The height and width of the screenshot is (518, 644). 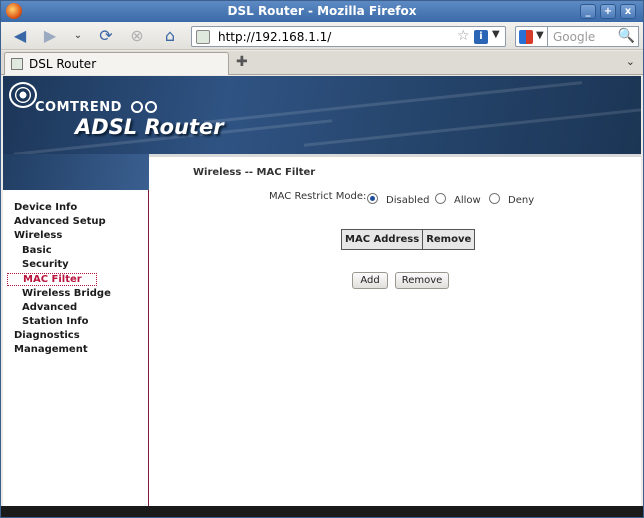 I want to click on sidebar-item-basic: Basic, so click(x=37, y=250).